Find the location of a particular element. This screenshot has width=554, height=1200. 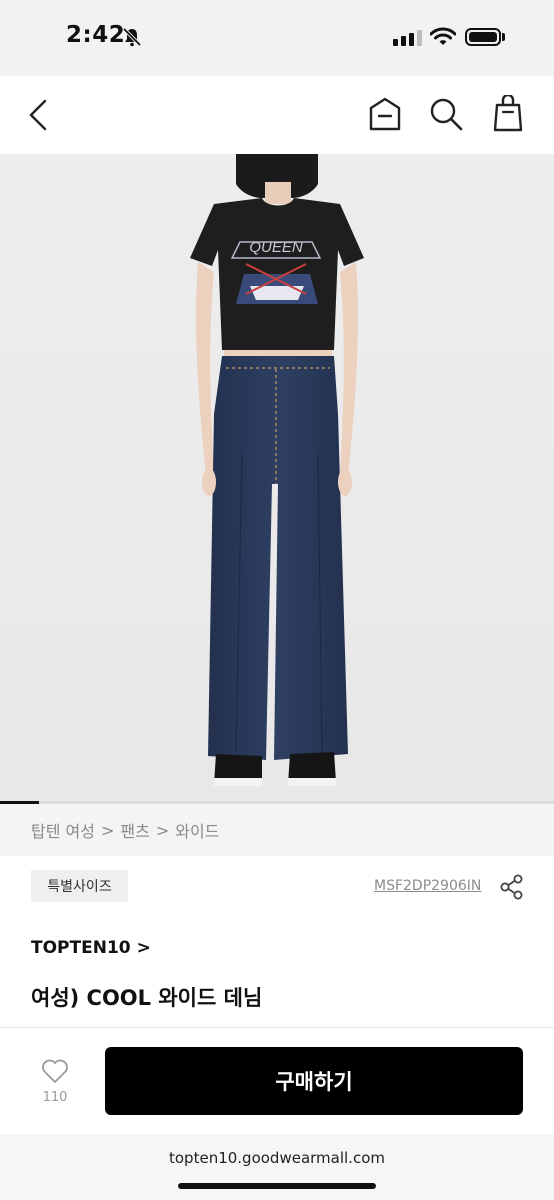

product-code-link: MSF2DP2906IN is located at coordinates (427, 886).